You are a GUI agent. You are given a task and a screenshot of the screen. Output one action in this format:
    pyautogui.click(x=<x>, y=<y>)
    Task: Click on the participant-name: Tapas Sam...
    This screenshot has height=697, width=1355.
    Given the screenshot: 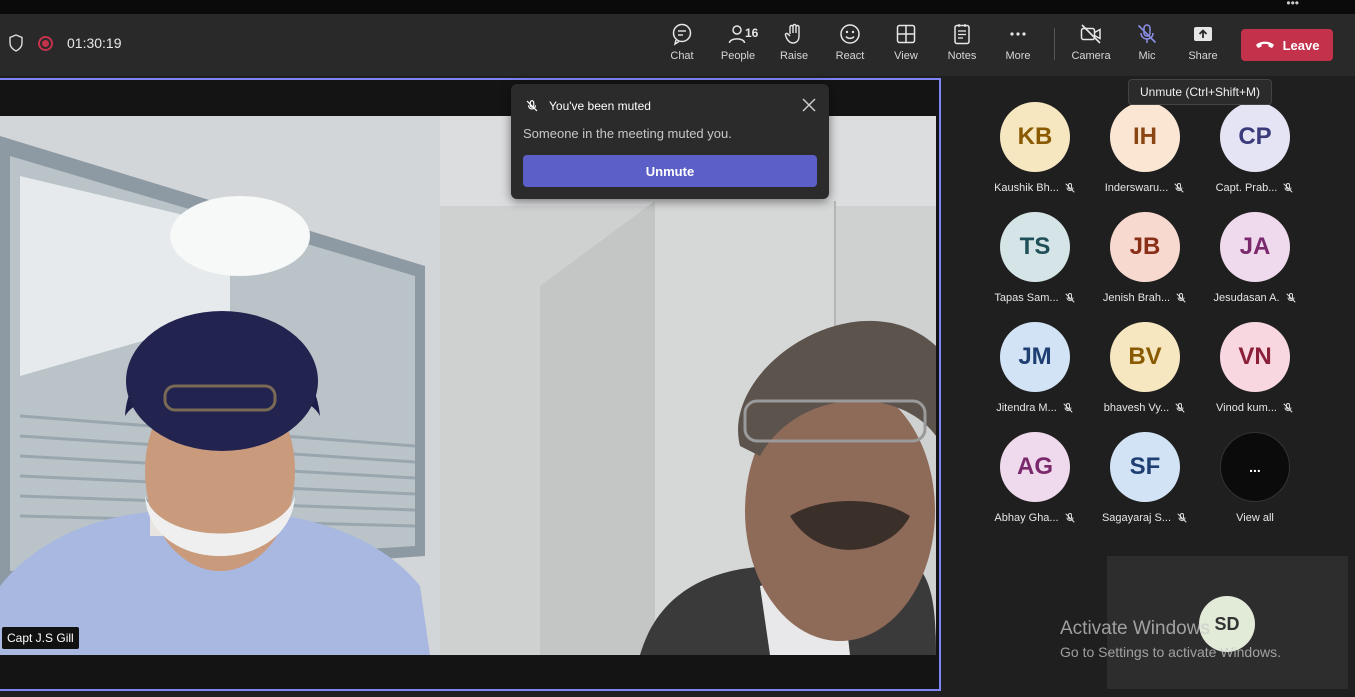 What is the action you would take?
    pyautogui.click(x=1026, y=298)
    